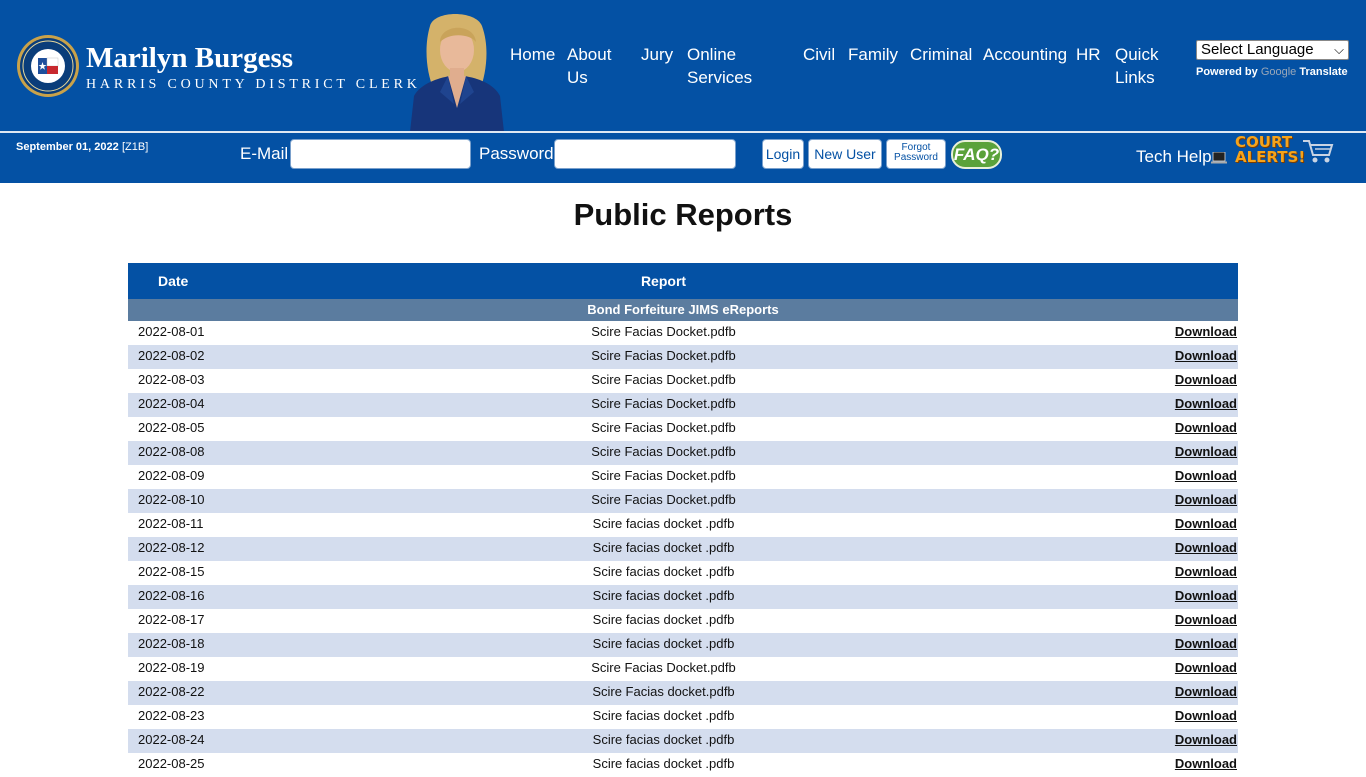  Describe the element at coordinates (1272, 72) in the screenshot. I see `powered-by-google-translate: Powered by Google Translate` at that location.